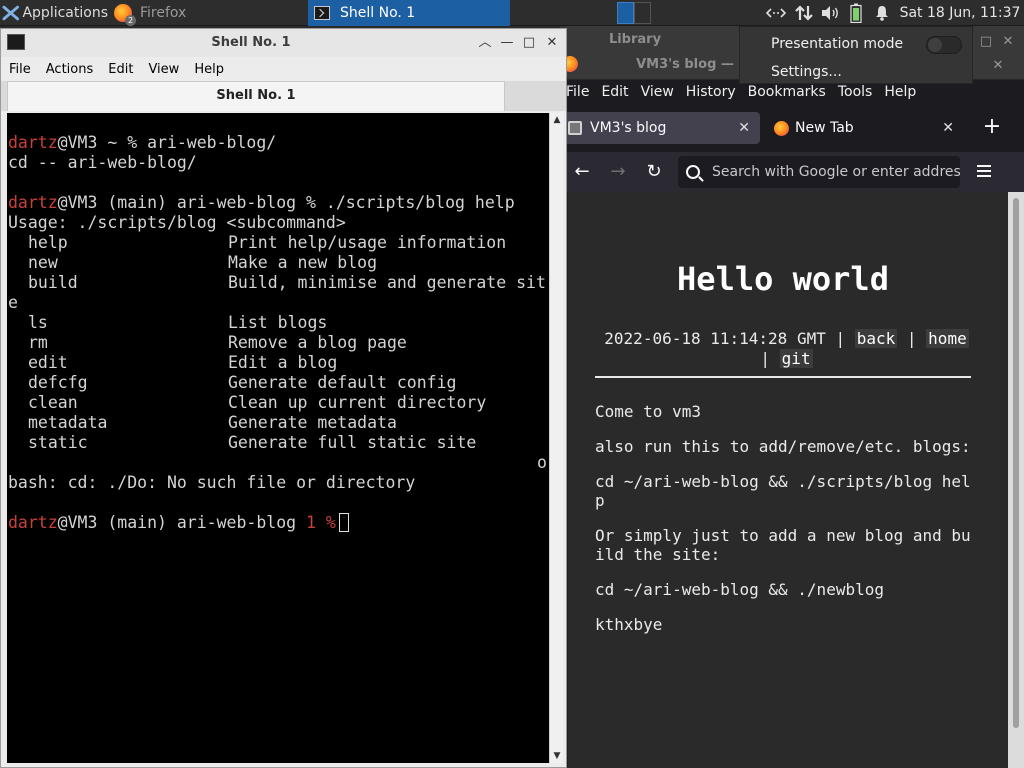 The width and height of the screenshot is (1024, 768). What do you see at coordinates (142, 142) in the screenshot?
I see `terminal-line: dartz@VM3 ~ % ari-web-blog/` at bounding box center [142, 142].